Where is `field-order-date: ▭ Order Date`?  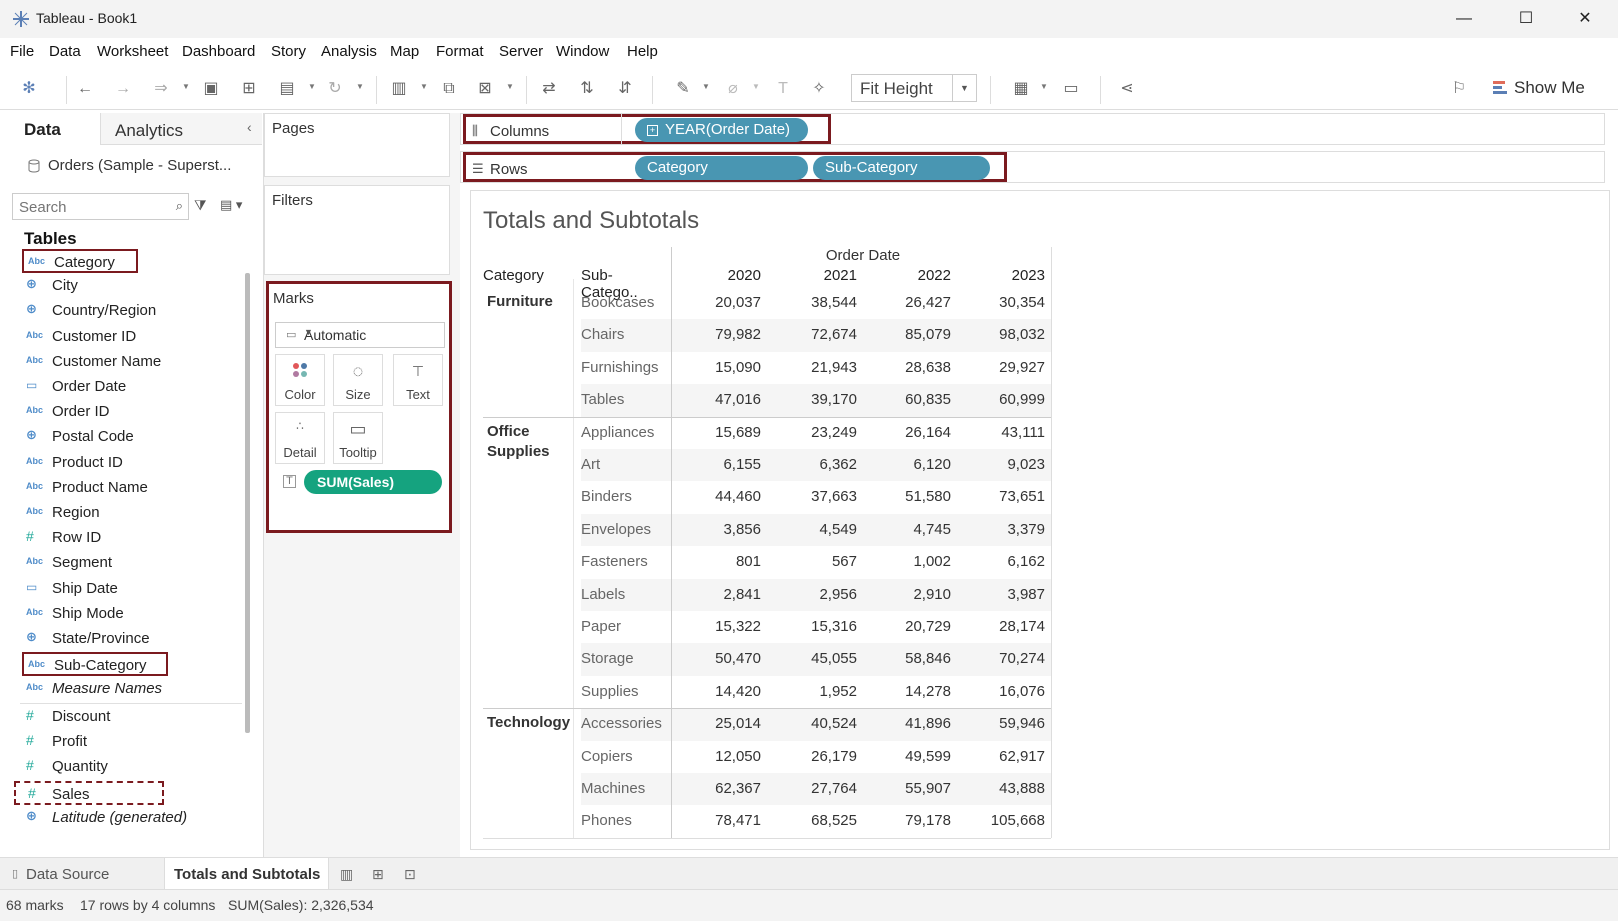 field-order-date: ▭ Order Date is located at coordinates (132, 387).